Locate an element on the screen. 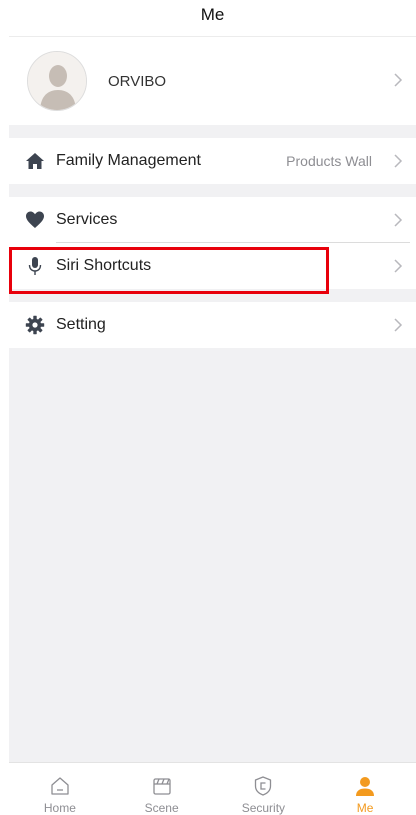 The height and width of the screenshot is (815, 416). person-icon is located at coordinates (365, 786).